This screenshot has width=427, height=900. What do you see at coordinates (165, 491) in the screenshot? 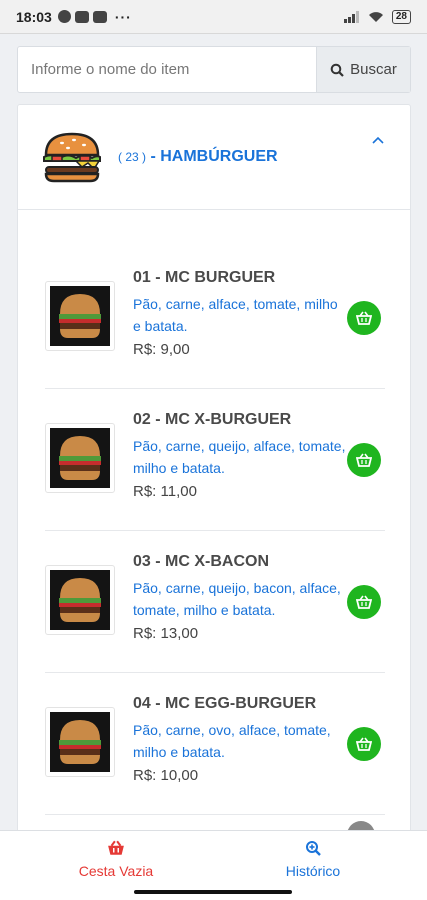
I see `item-price: R$: 11,00` at bounding box center [165, 491].